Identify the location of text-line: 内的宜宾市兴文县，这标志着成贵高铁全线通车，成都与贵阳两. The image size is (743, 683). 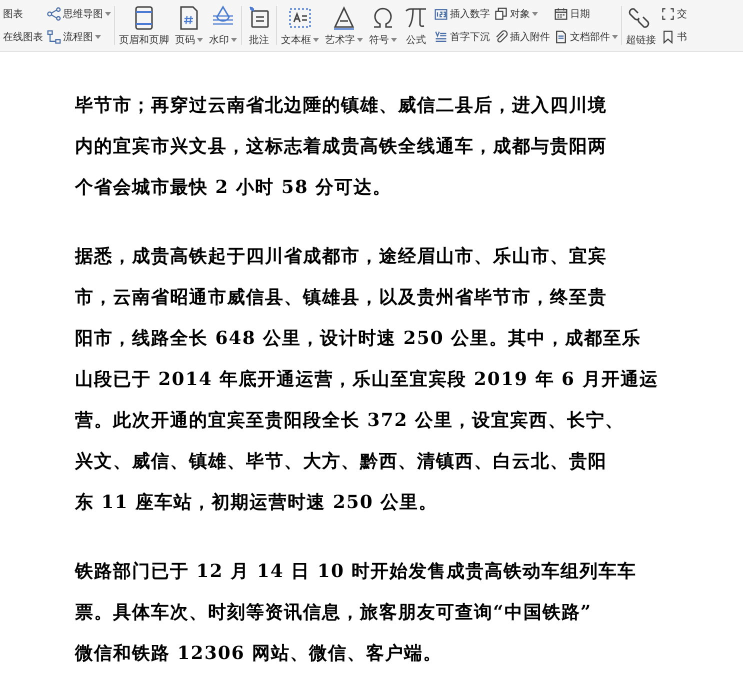
(341, 147).